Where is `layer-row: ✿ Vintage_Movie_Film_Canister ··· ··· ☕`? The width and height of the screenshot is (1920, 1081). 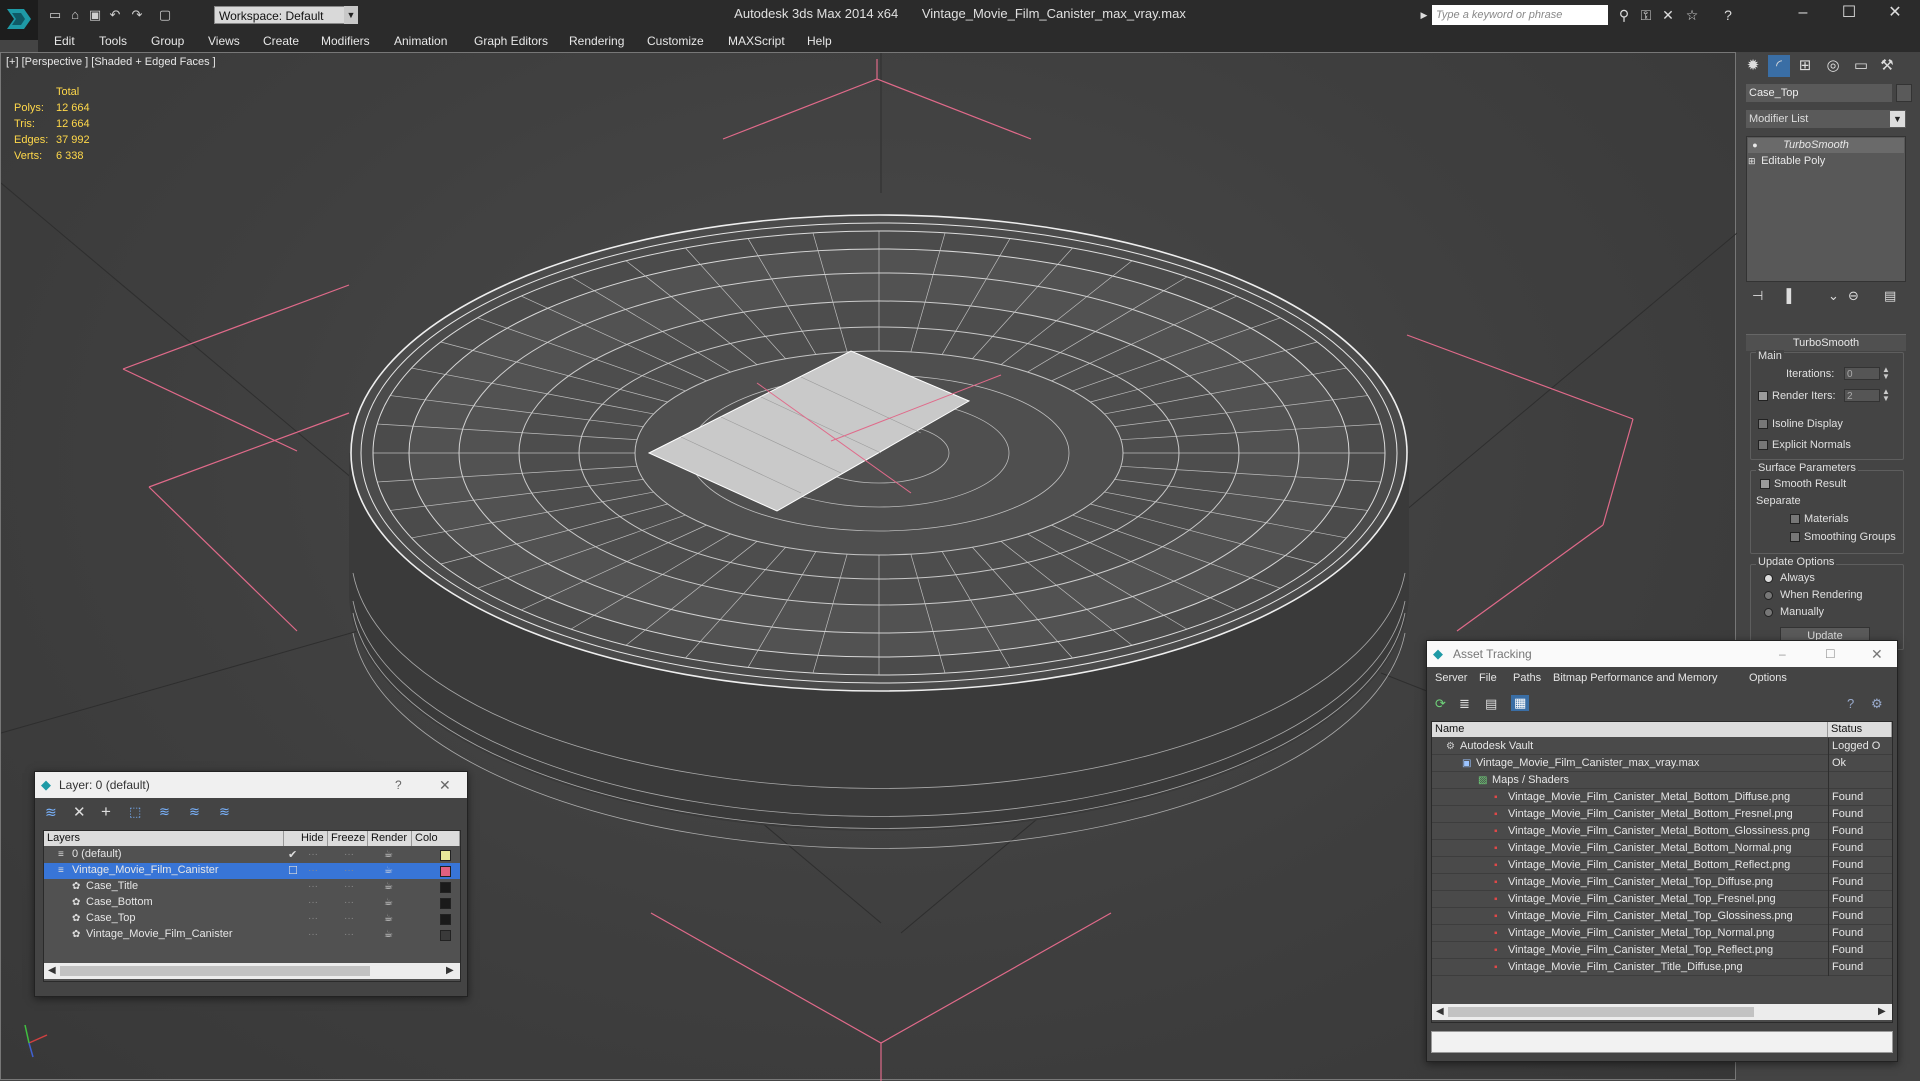 layer-row: ✿ Vintage_Movie_Film_Canister ··· ··· ☕ is located at coordinates (252, 935).